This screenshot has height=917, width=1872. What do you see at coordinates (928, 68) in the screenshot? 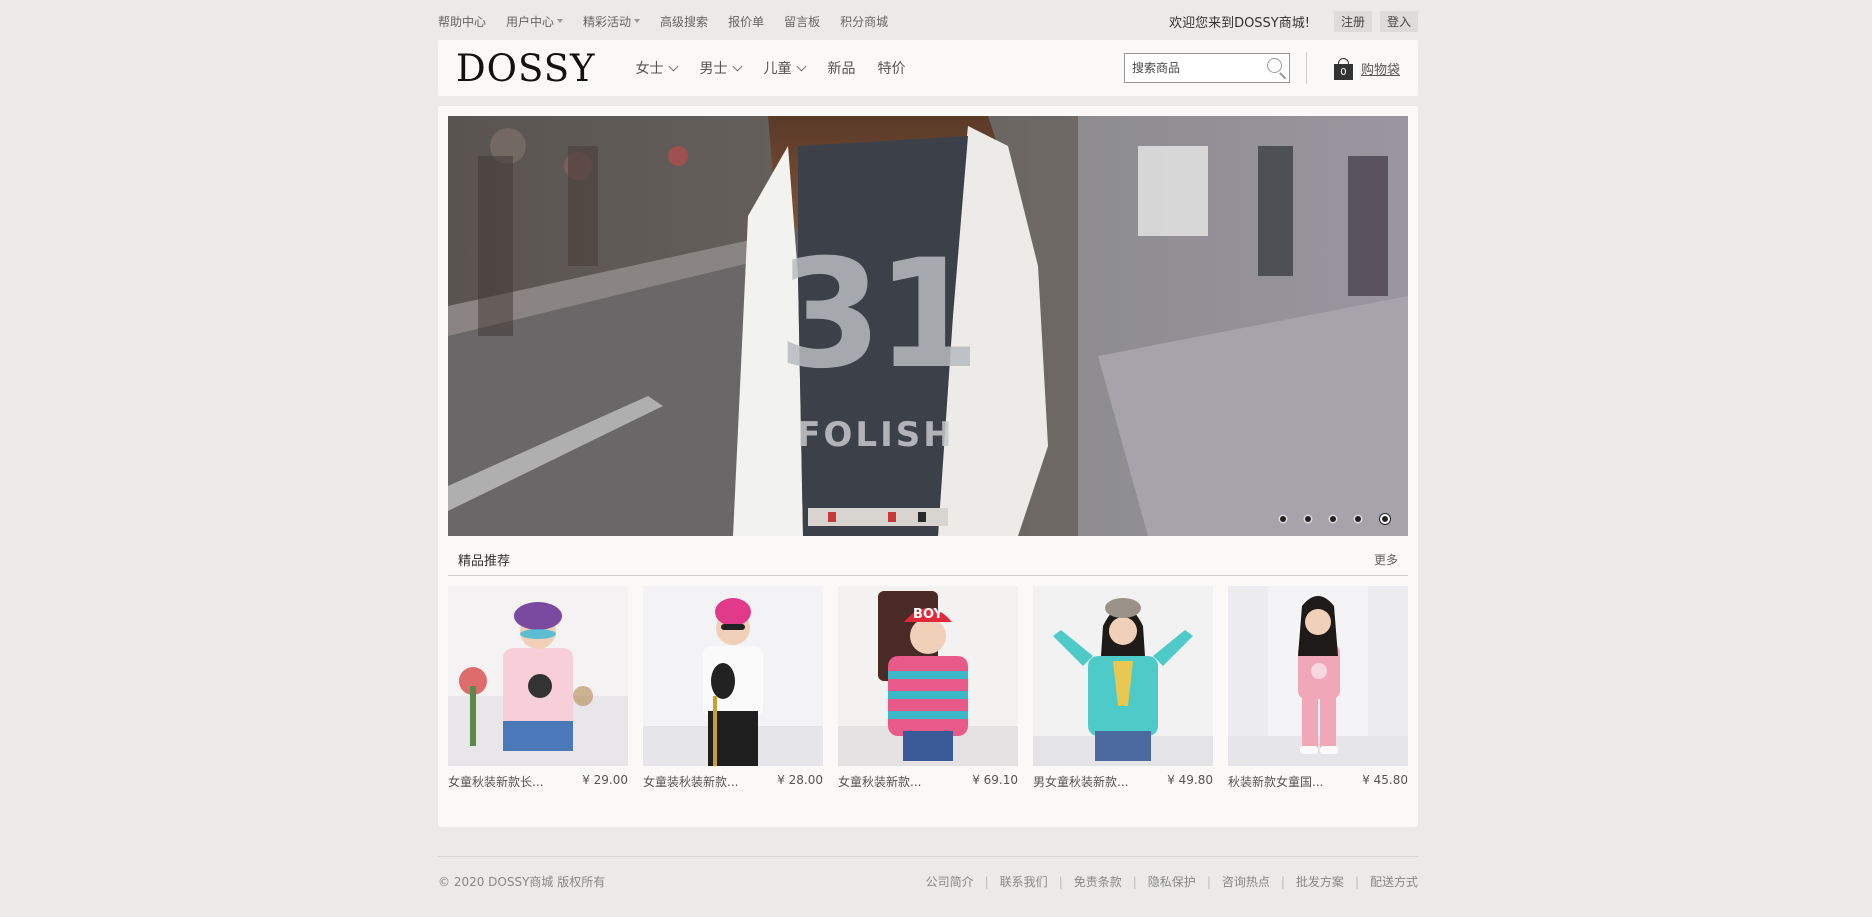
I see `site-header: DOSSY 女士 男士 儿童 新品 特价 0 购物袋` at bounding box center [928, 68].